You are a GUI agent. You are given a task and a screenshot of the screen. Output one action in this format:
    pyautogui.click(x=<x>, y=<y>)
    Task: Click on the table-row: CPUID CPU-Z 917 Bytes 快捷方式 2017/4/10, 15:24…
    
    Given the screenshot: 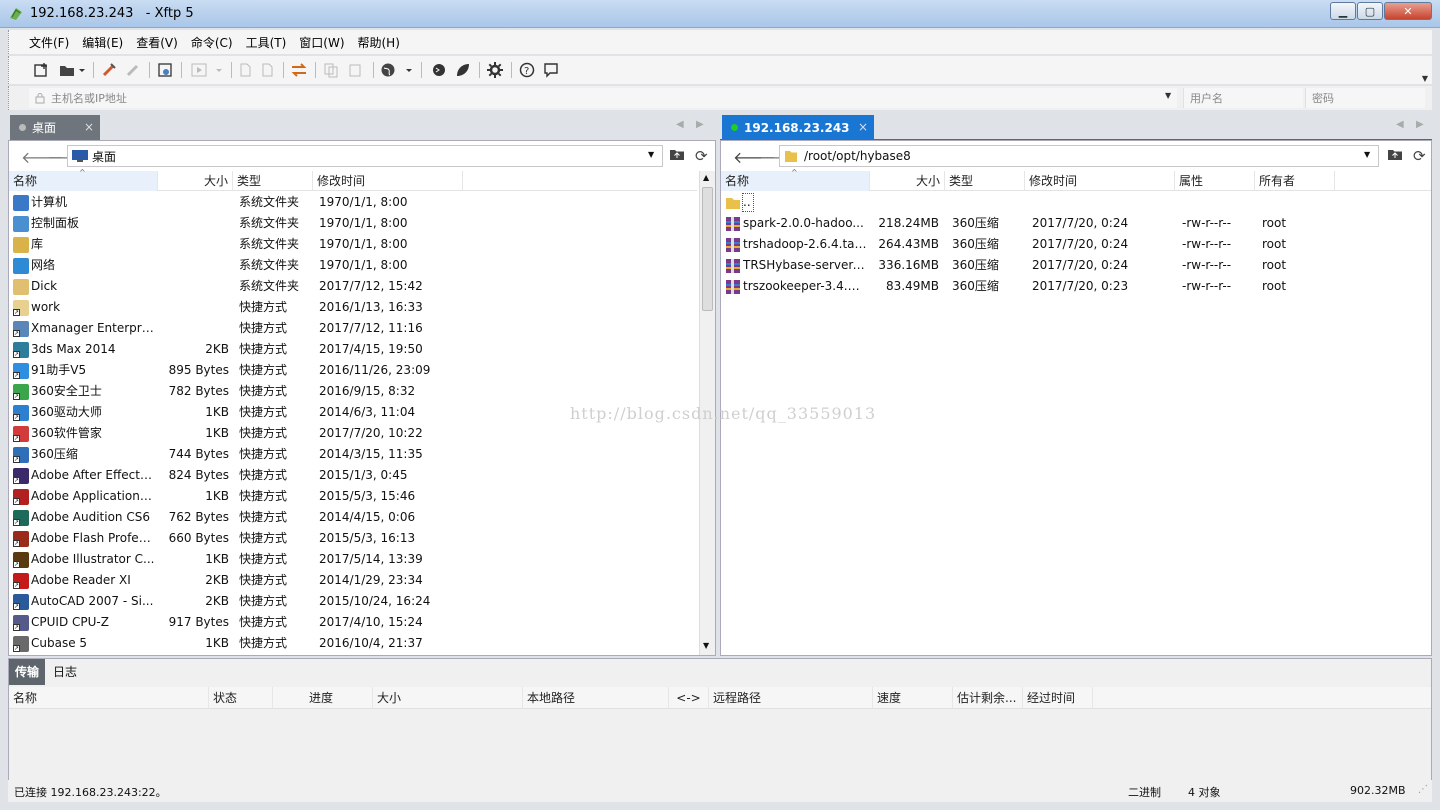 What is the action you would take?
    pyautogui.click(x=353, y=622)
    